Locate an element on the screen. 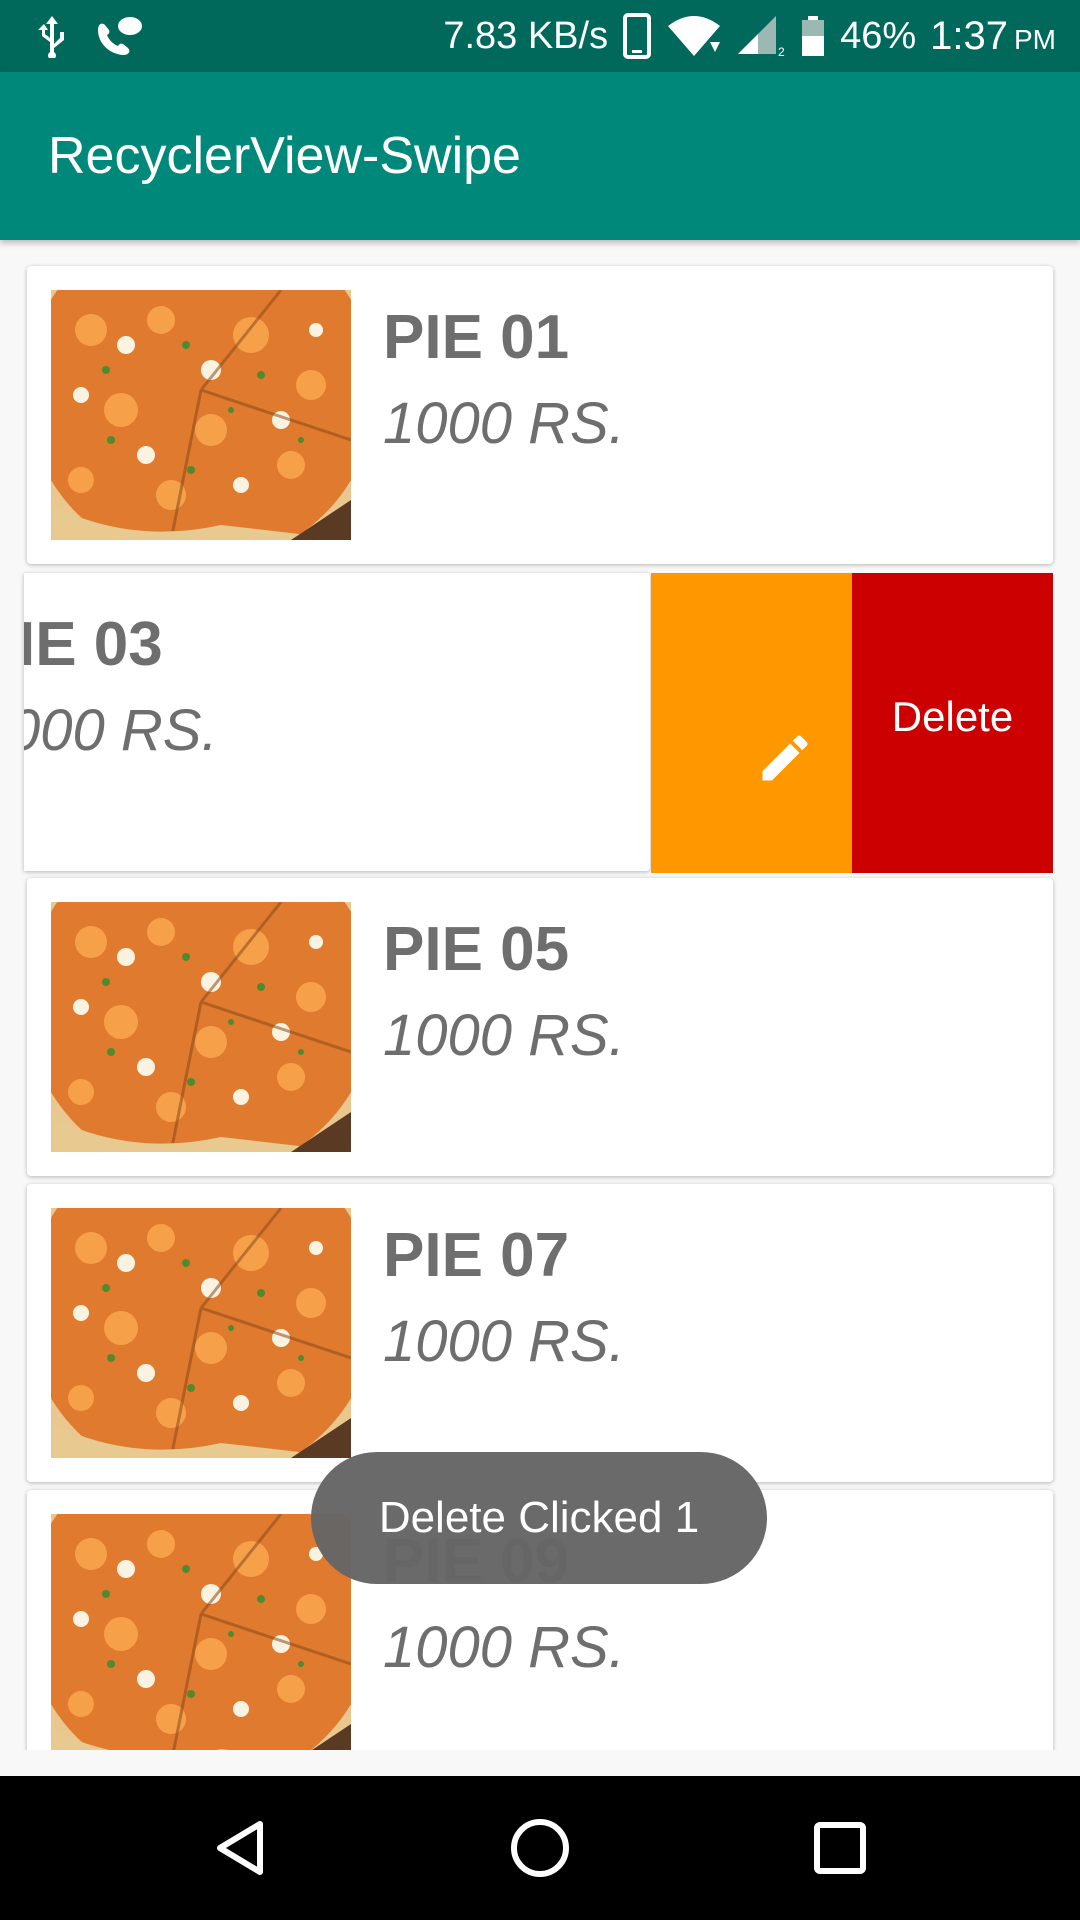 The width and height of the screenshot is (1080, 1920). home-icon is located at coordinates (540, 1848).